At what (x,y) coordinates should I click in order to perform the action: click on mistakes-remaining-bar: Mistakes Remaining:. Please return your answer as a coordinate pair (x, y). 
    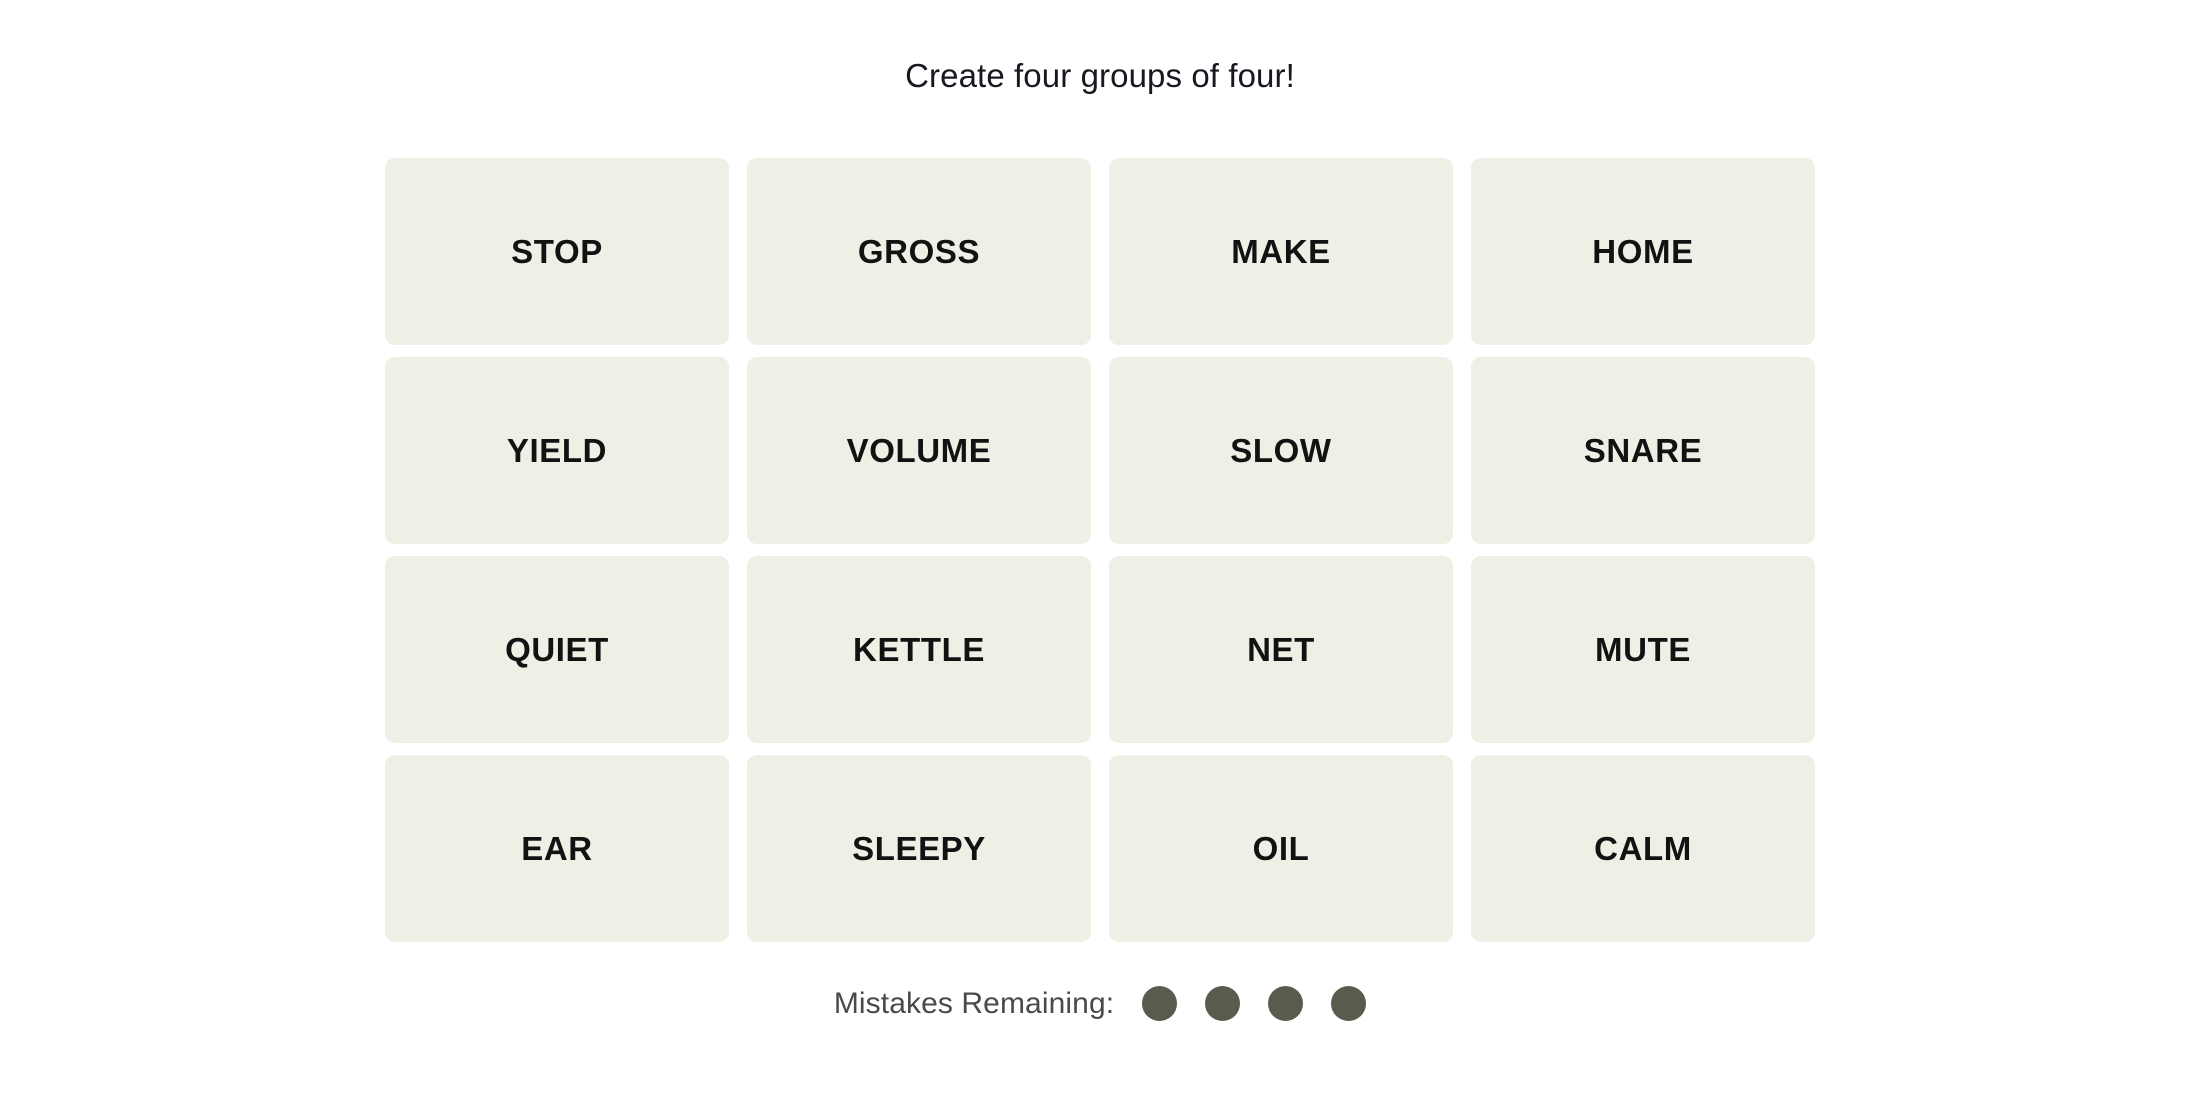
    Looking at the image, I should click on (1100, 1004).